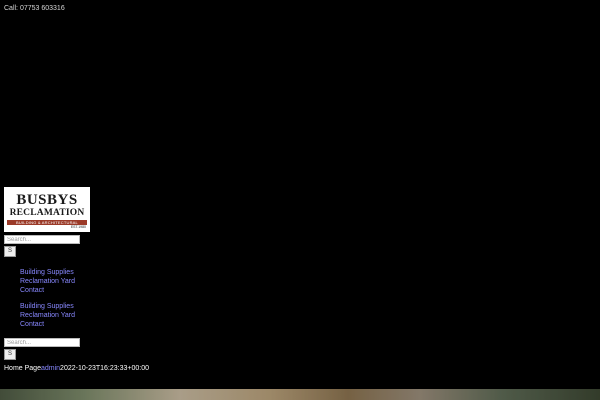  What do you see at coordinates (47, 200) in the screenshot?
I see `logo-title-line1: BUSBYS` at bounding box center [47, 200].